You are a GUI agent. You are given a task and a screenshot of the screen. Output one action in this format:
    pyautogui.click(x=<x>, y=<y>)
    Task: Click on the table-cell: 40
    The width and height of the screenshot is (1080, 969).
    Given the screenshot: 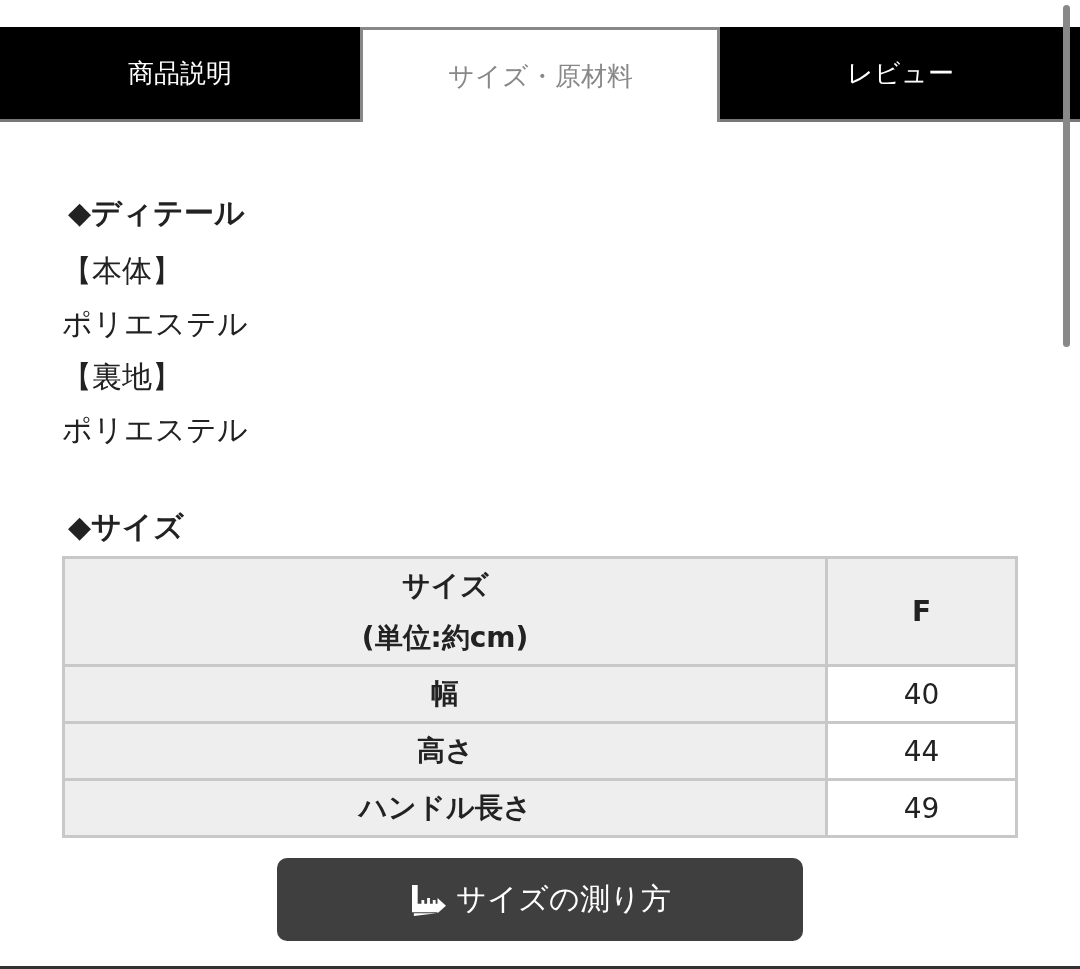 What is the action you would take?
    pyautogui.click(x=921, y=694)
    